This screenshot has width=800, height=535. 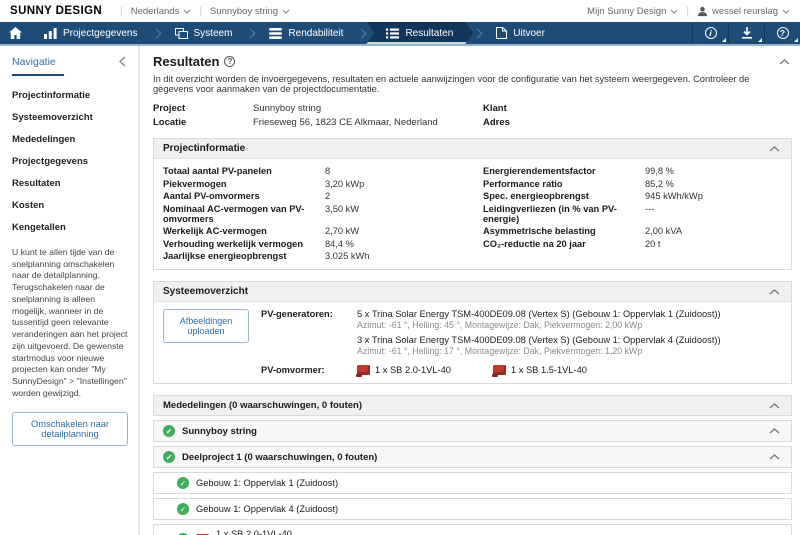 I want to click on section-title: Projectinformatie, so click(x=204, y=148).